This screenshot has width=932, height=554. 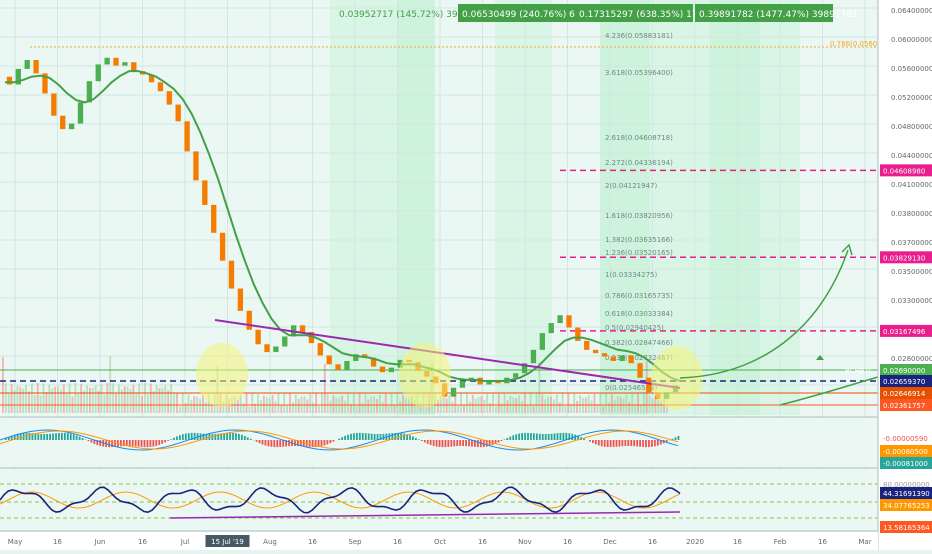 What do you see at coordinates (639, 343) in the screenshot?
I see `fib-label: 0.382(0.02847466)` at bounding box center [639, 343].